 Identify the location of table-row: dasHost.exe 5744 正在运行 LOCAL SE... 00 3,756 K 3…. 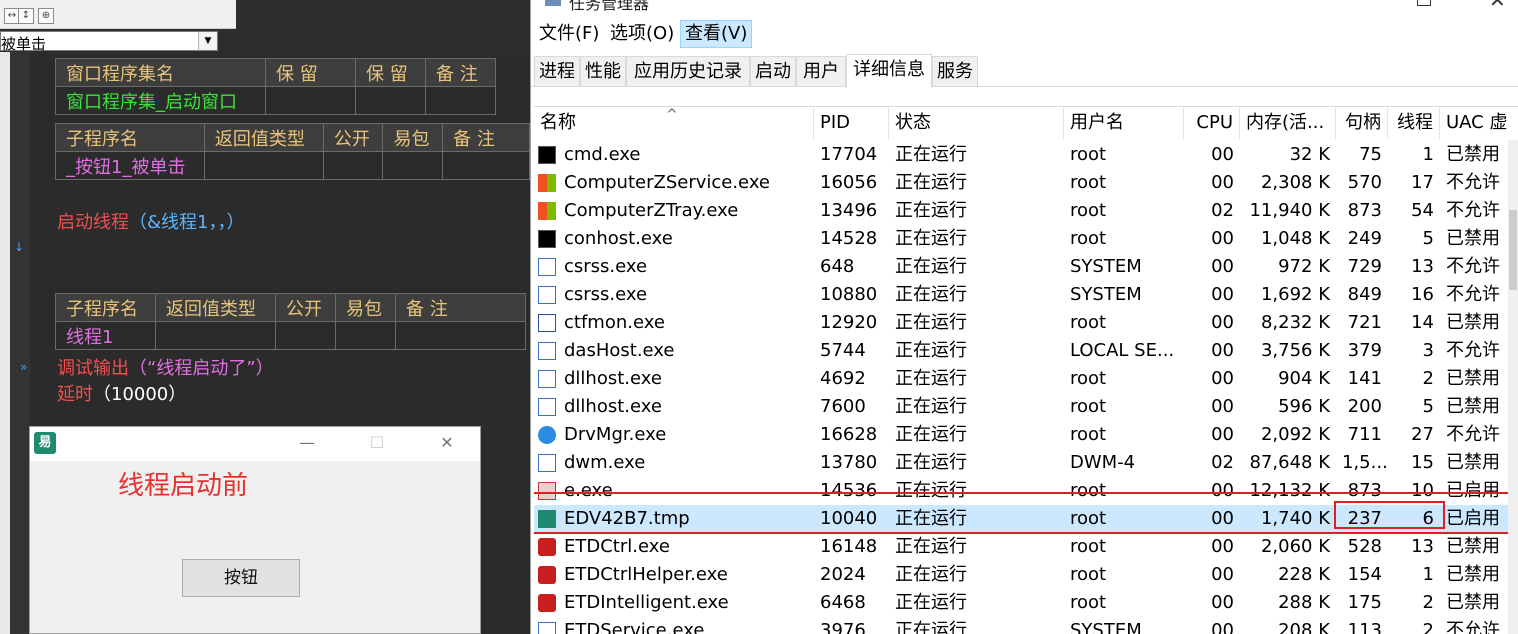
(1026, 351).